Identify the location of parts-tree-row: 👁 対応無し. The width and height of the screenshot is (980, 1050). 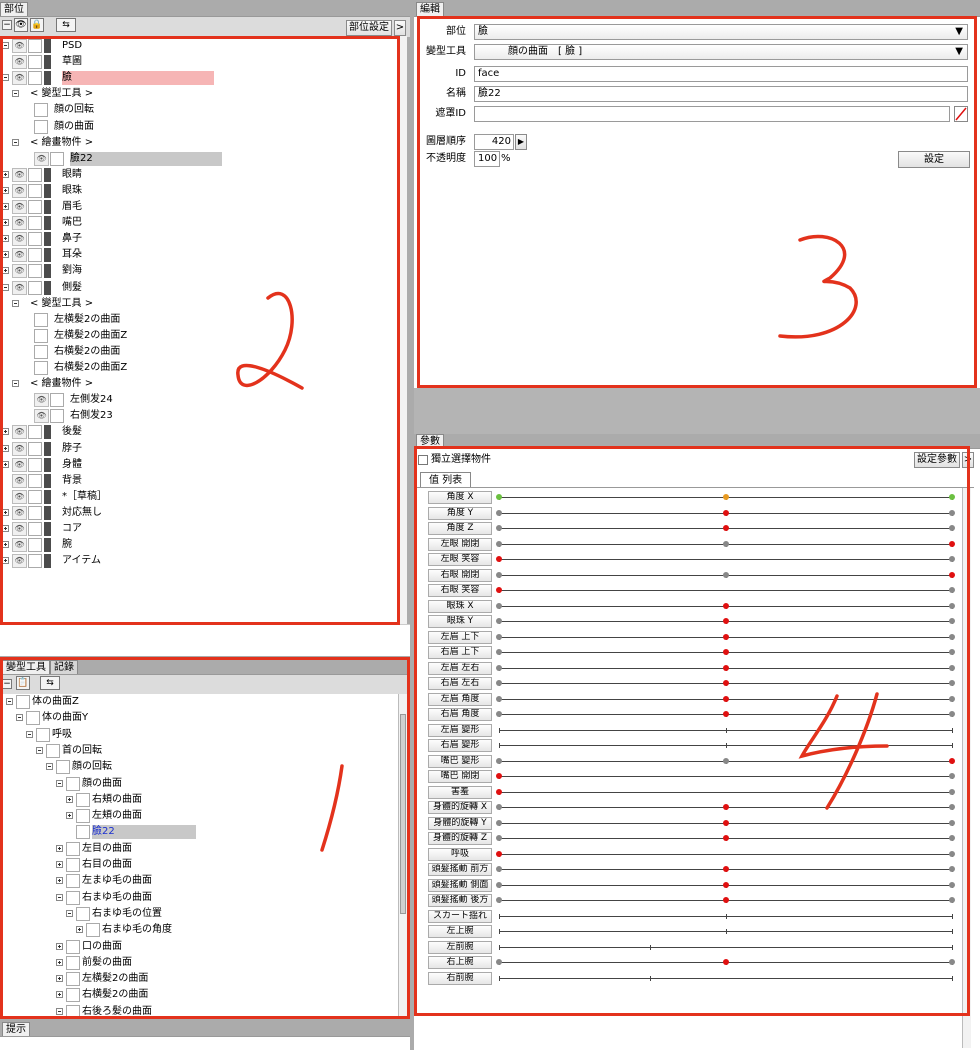
(199, 513).